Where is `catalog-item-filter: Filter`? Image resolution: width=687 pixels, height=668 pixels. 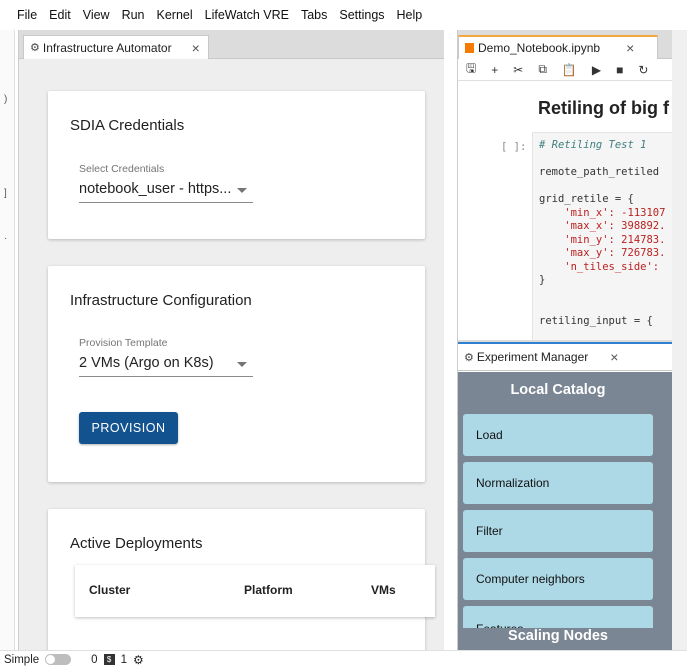
catalog-item-filter: Filter is located at coordinates (558, 531).